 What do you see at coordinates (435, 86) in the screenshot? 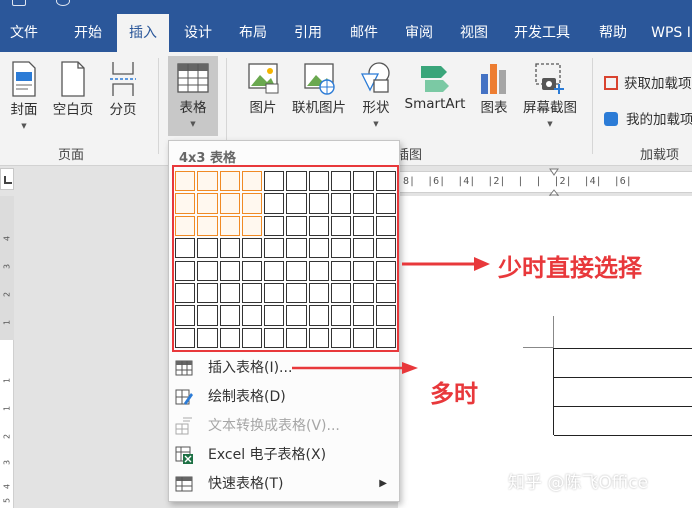
I see `smartart-button: SmartArt` at bounding box center [435, 86].